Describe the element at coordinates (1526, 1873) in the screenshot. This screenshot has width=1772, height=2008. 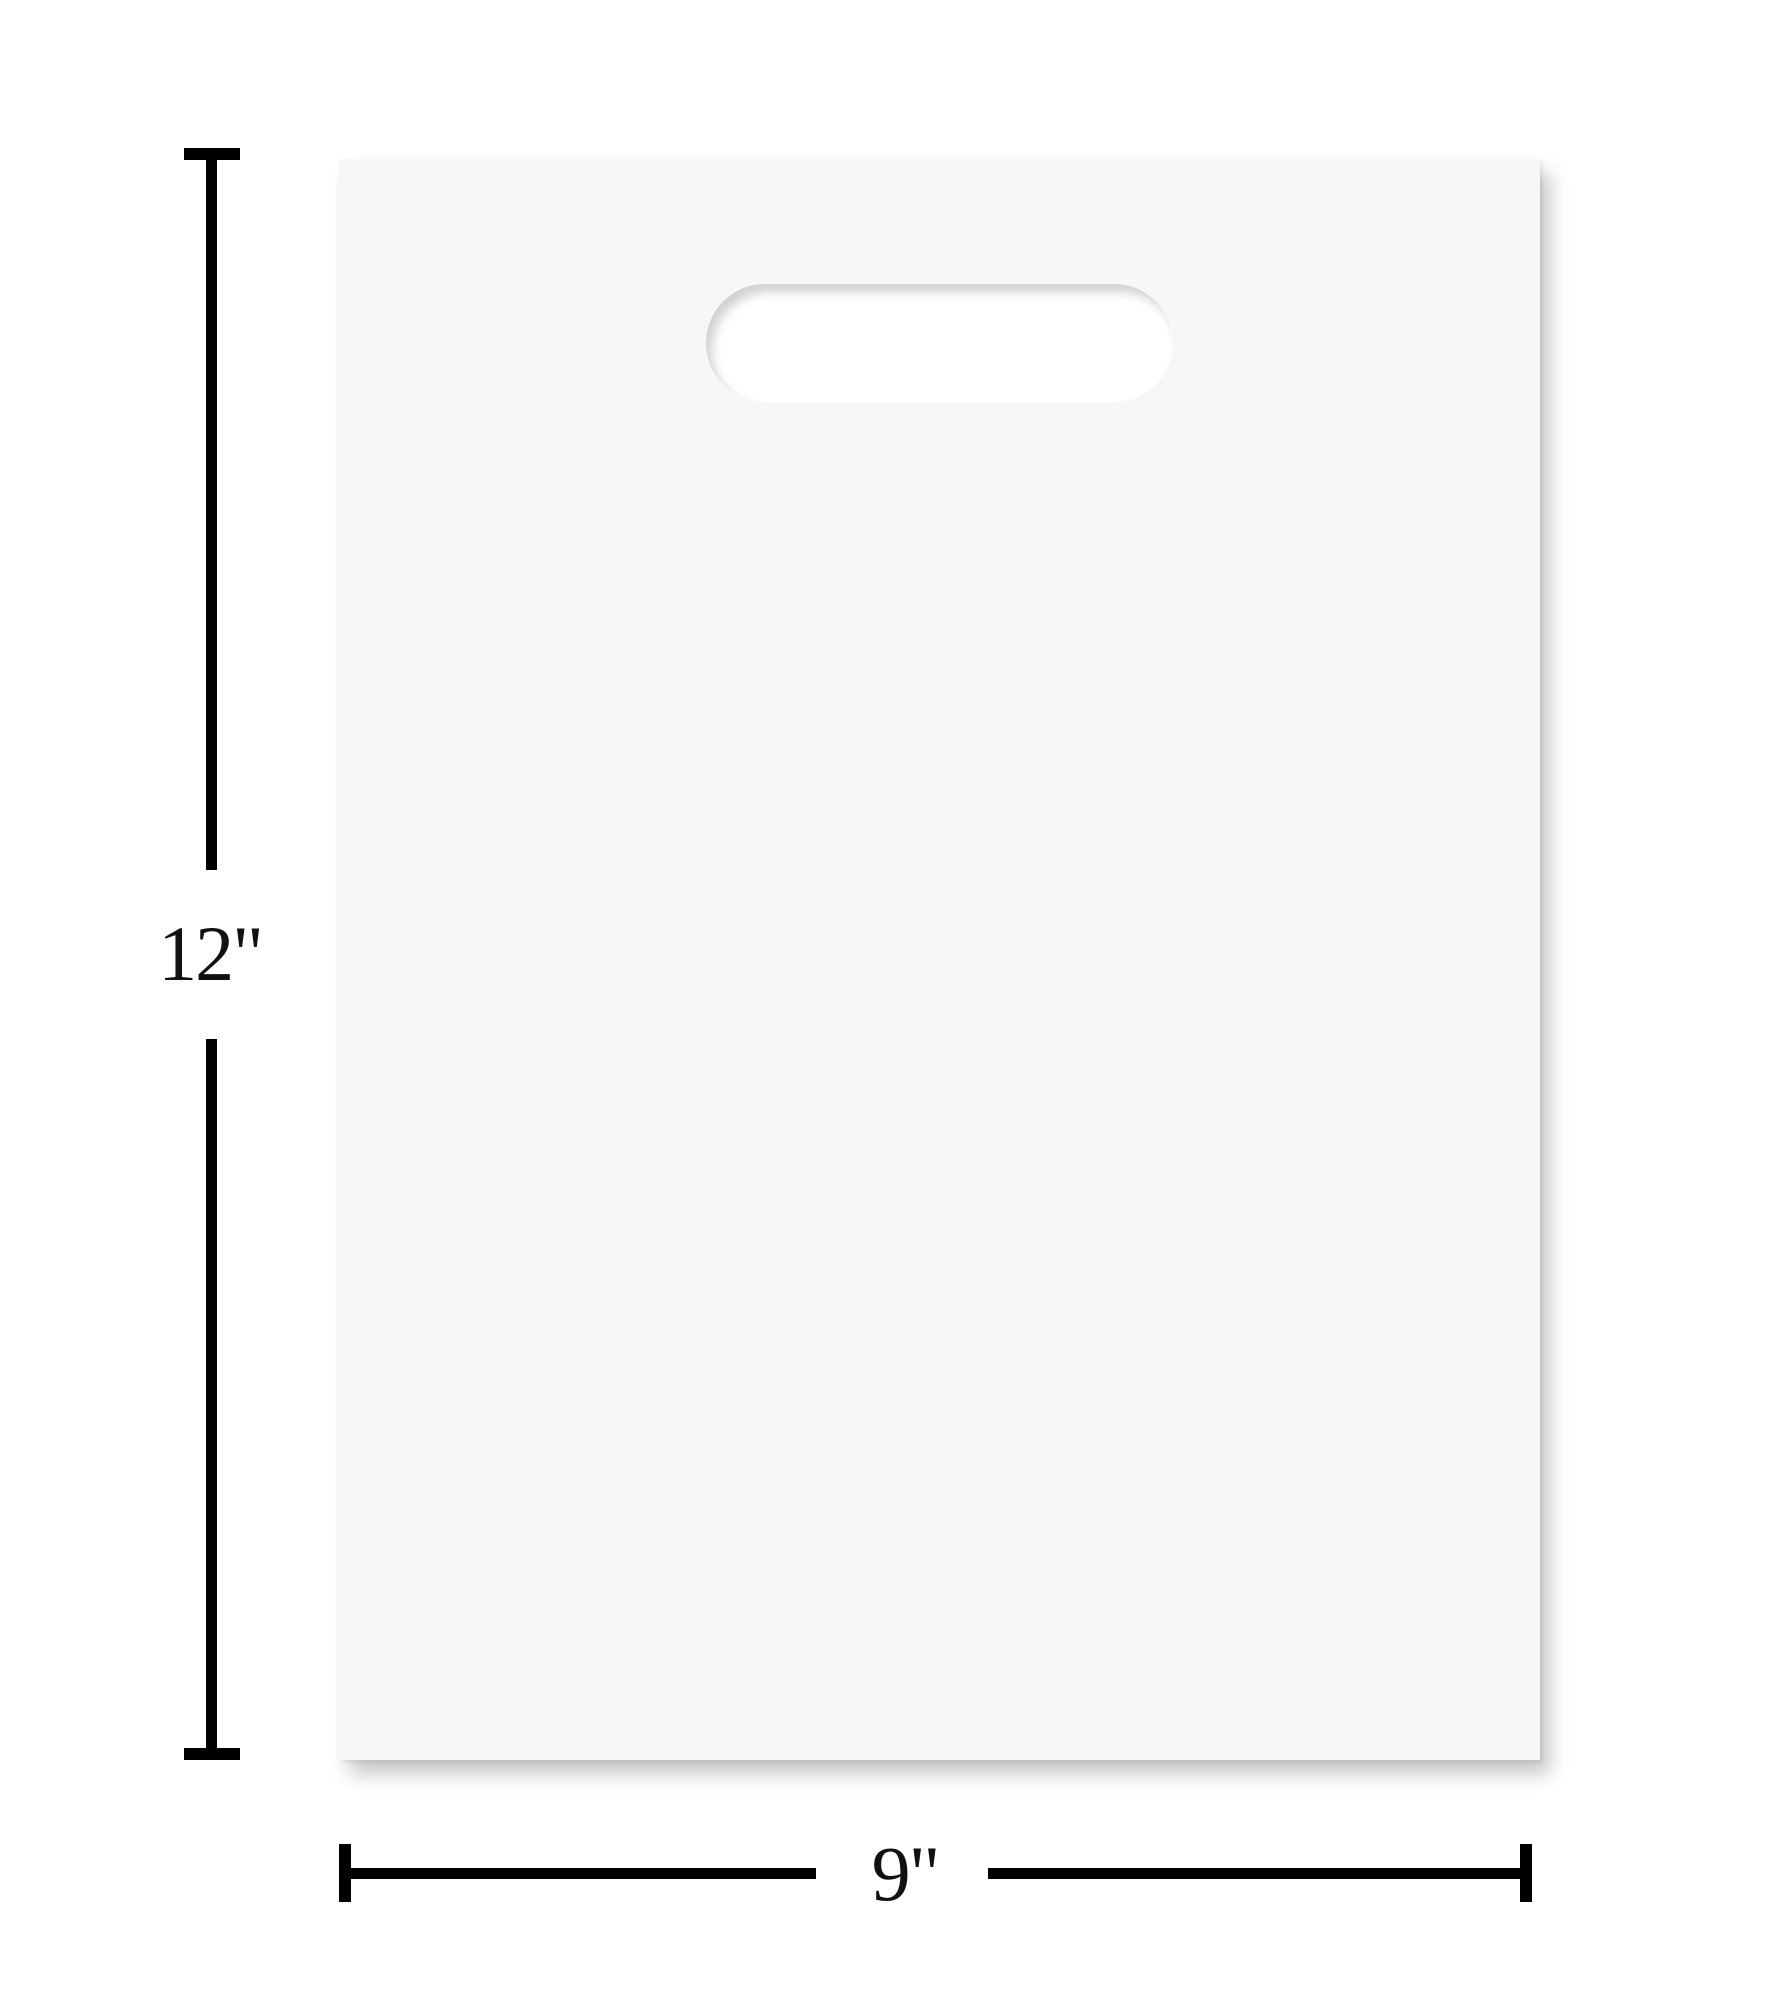
I see `width-dimension-right-cap` at that location.